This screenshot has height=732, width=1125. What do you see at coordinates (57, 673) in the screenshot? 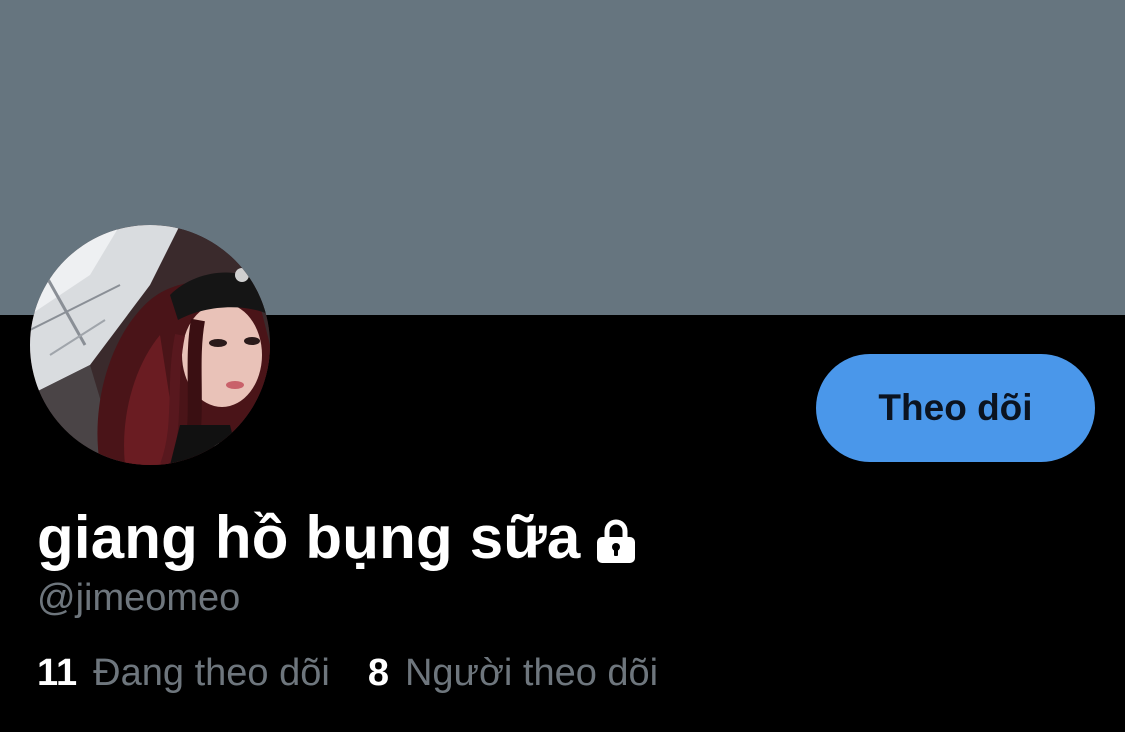
I see `following-count: 11` at bounding box center [57, 673].